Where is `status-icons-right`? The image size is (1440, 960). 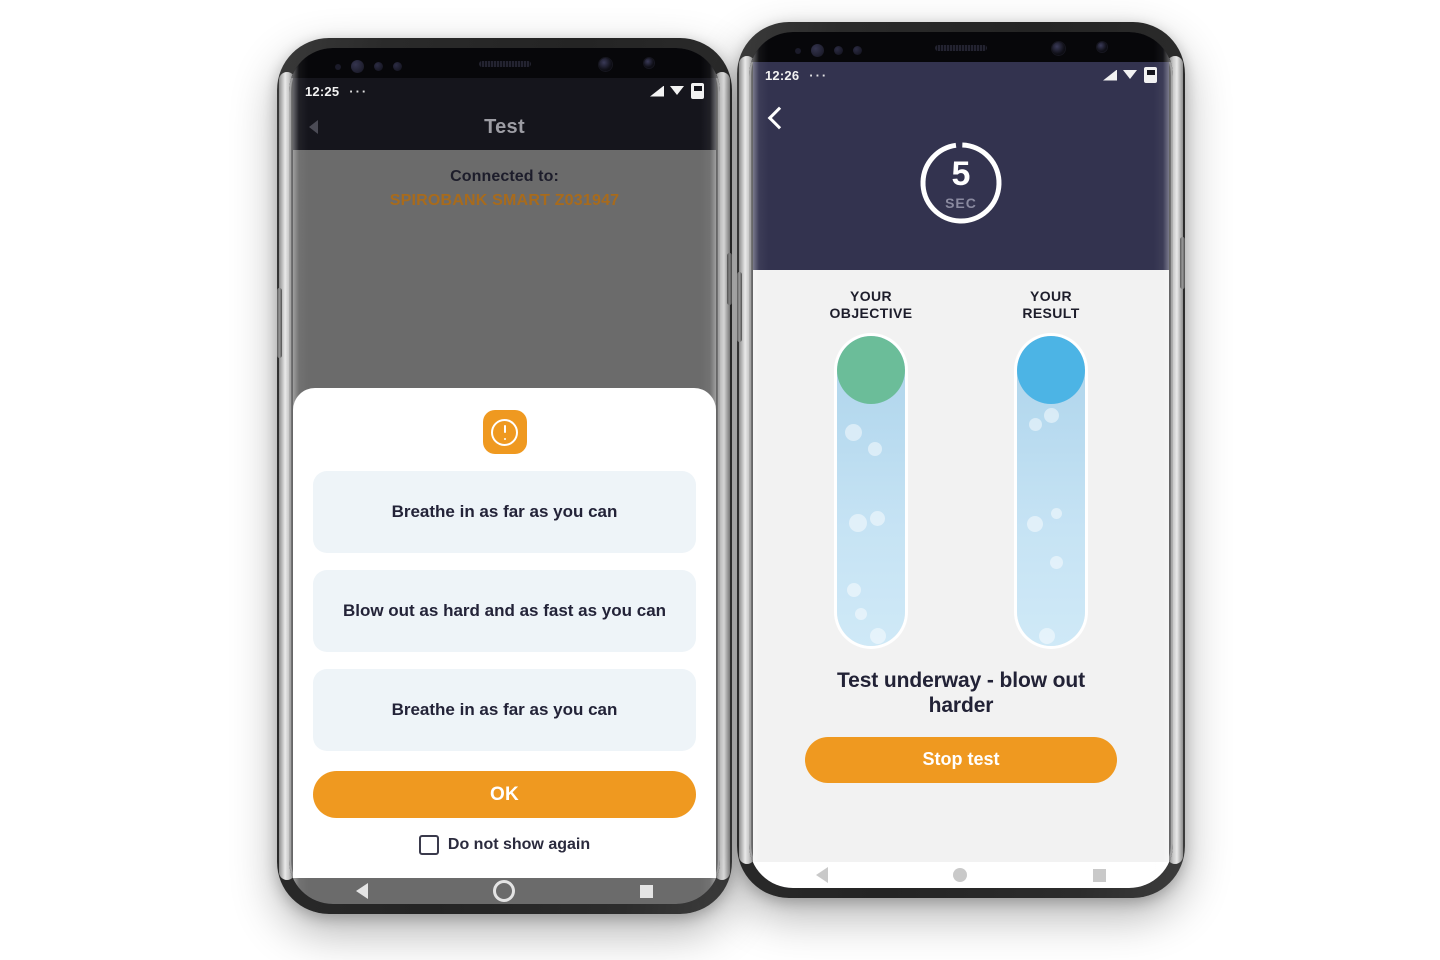
status-icons-right is located at coordinates (1130, 75).